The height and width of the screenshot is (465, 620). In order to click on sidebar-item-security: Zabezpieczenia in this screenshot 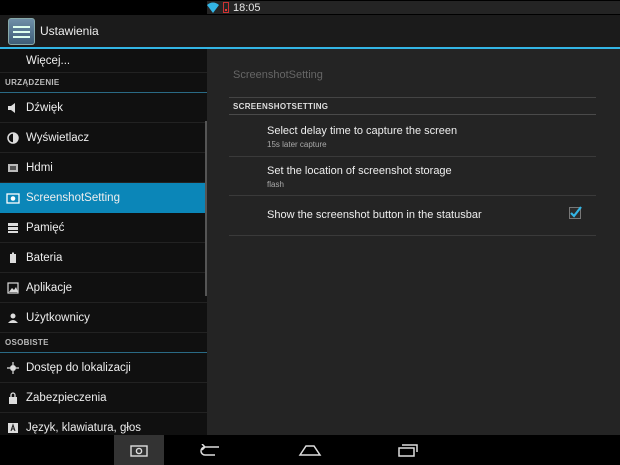, I will do `click(103, 398)`.